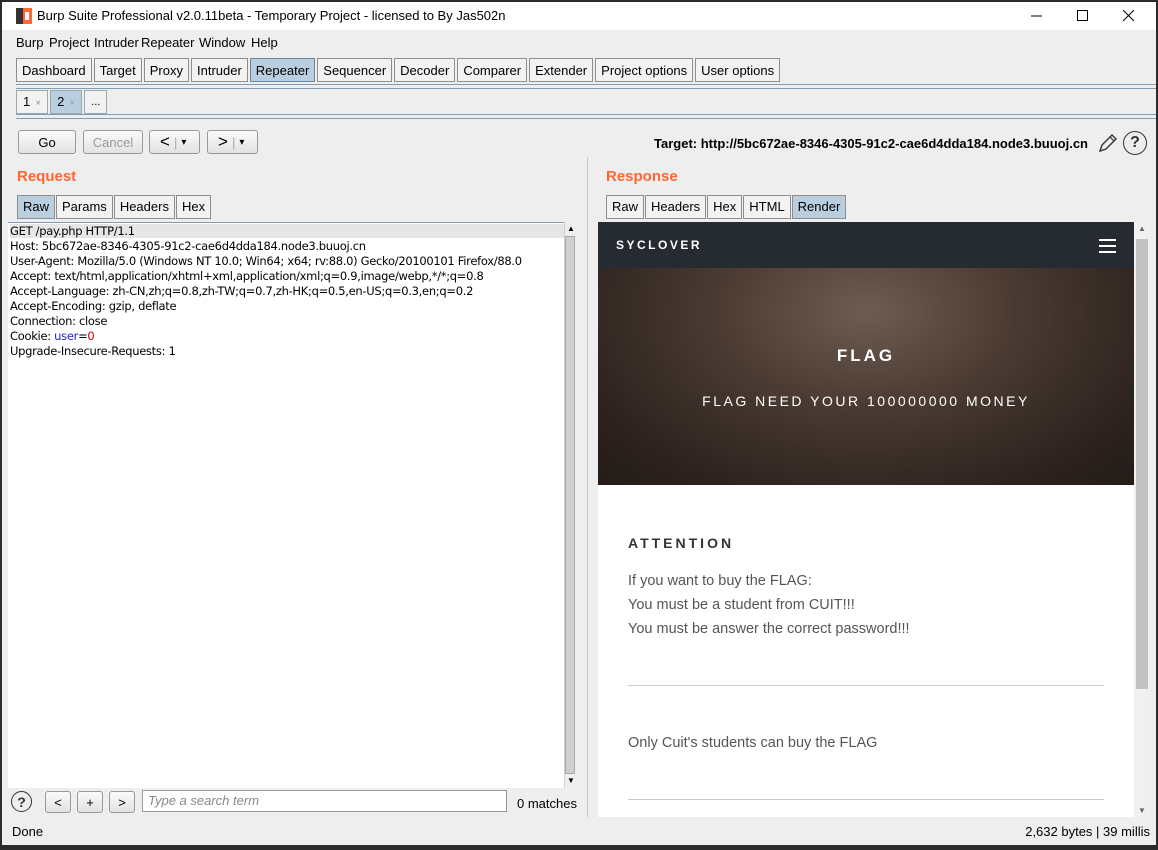  I want to click on back-button: < | ▾, so click(174, 142).